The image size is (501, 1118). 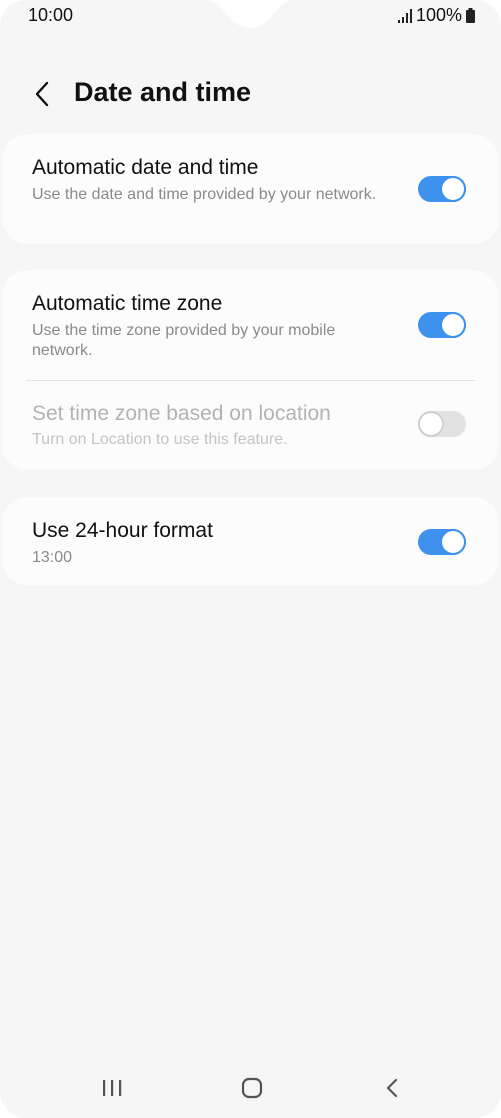 I want to click on toggle-auto-time-zone, so click(x=442, y=325).